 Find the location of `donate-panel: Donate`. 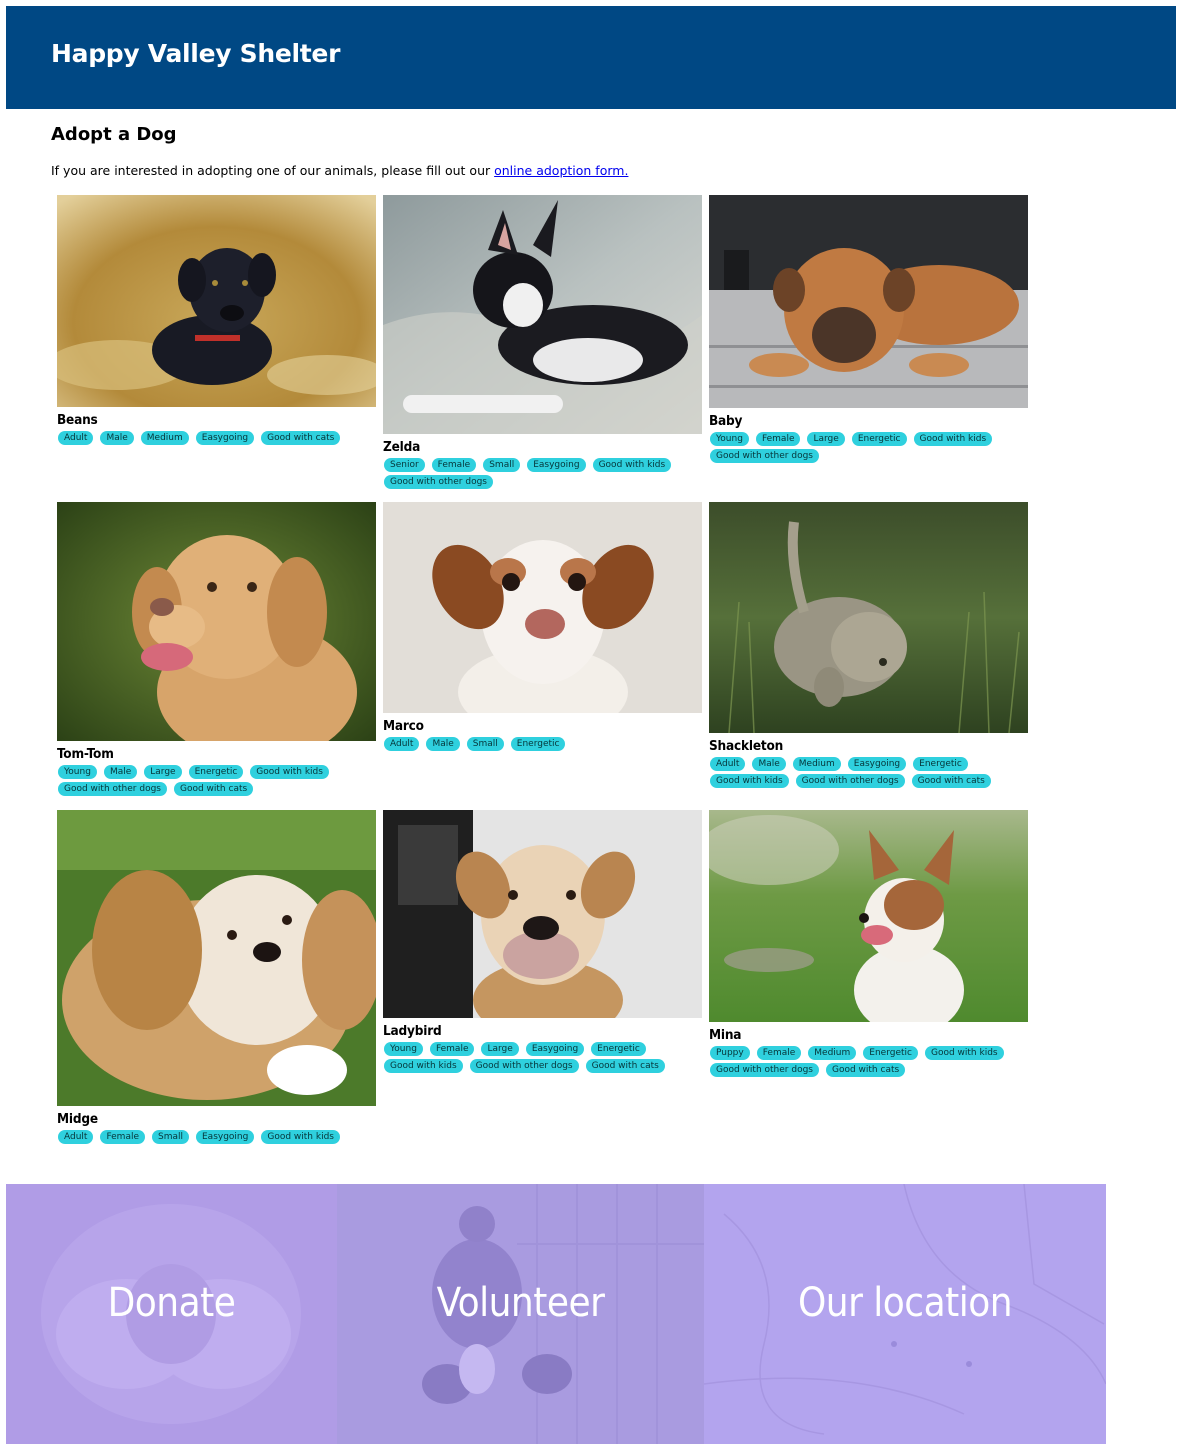

donate-panel: Donate is located at coordinates (171, 1314).